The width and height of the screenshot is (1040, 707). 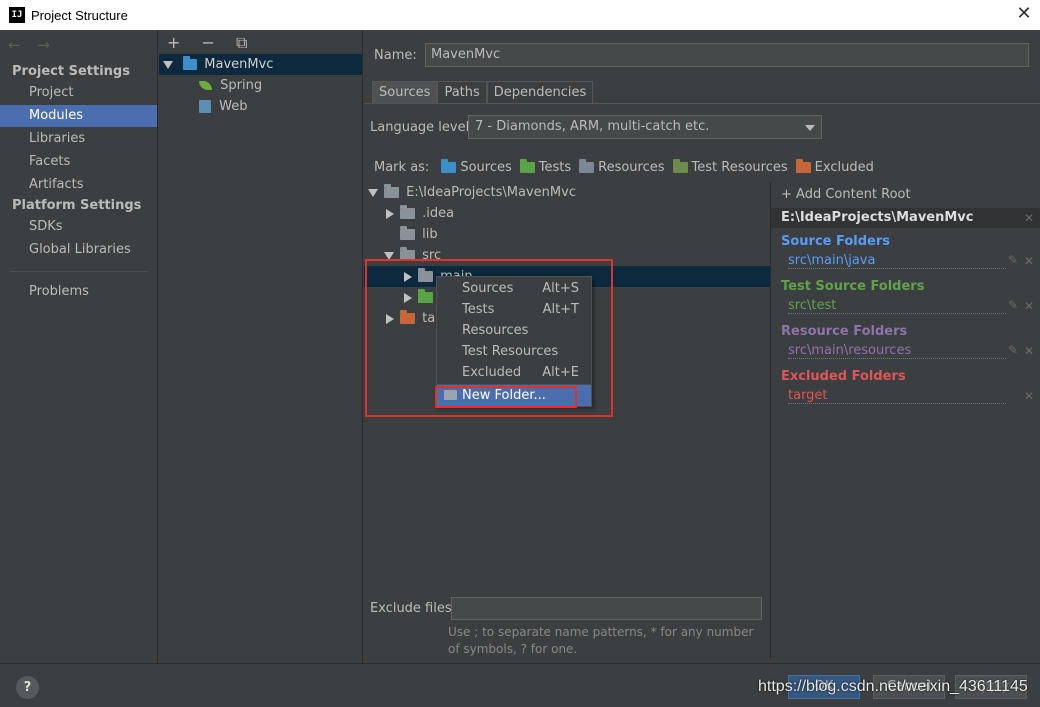 I want to click on sidebar-item-facets: Facets, so click(x=78, y=162).